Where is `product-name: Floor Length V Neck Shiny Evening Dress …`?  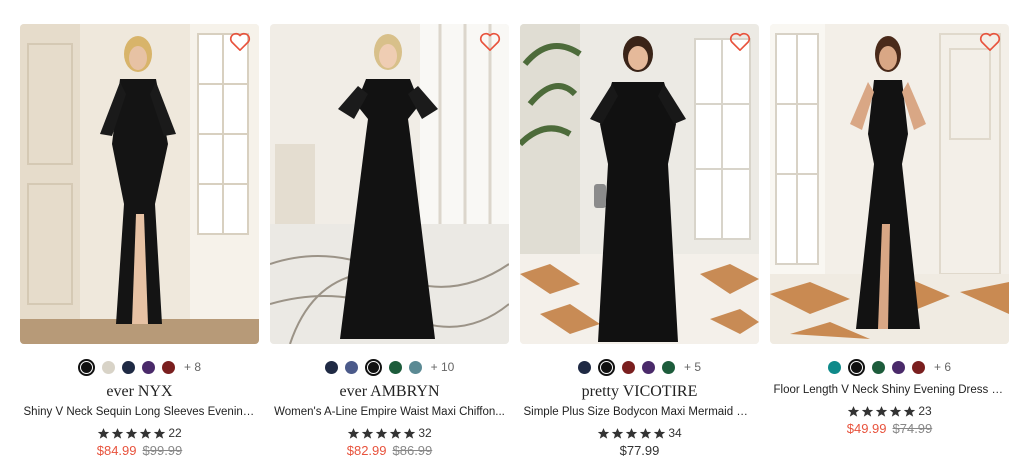 product-name: Floor Length V Neck Shiny Evening Dress … is located at coordinates (890, 390).